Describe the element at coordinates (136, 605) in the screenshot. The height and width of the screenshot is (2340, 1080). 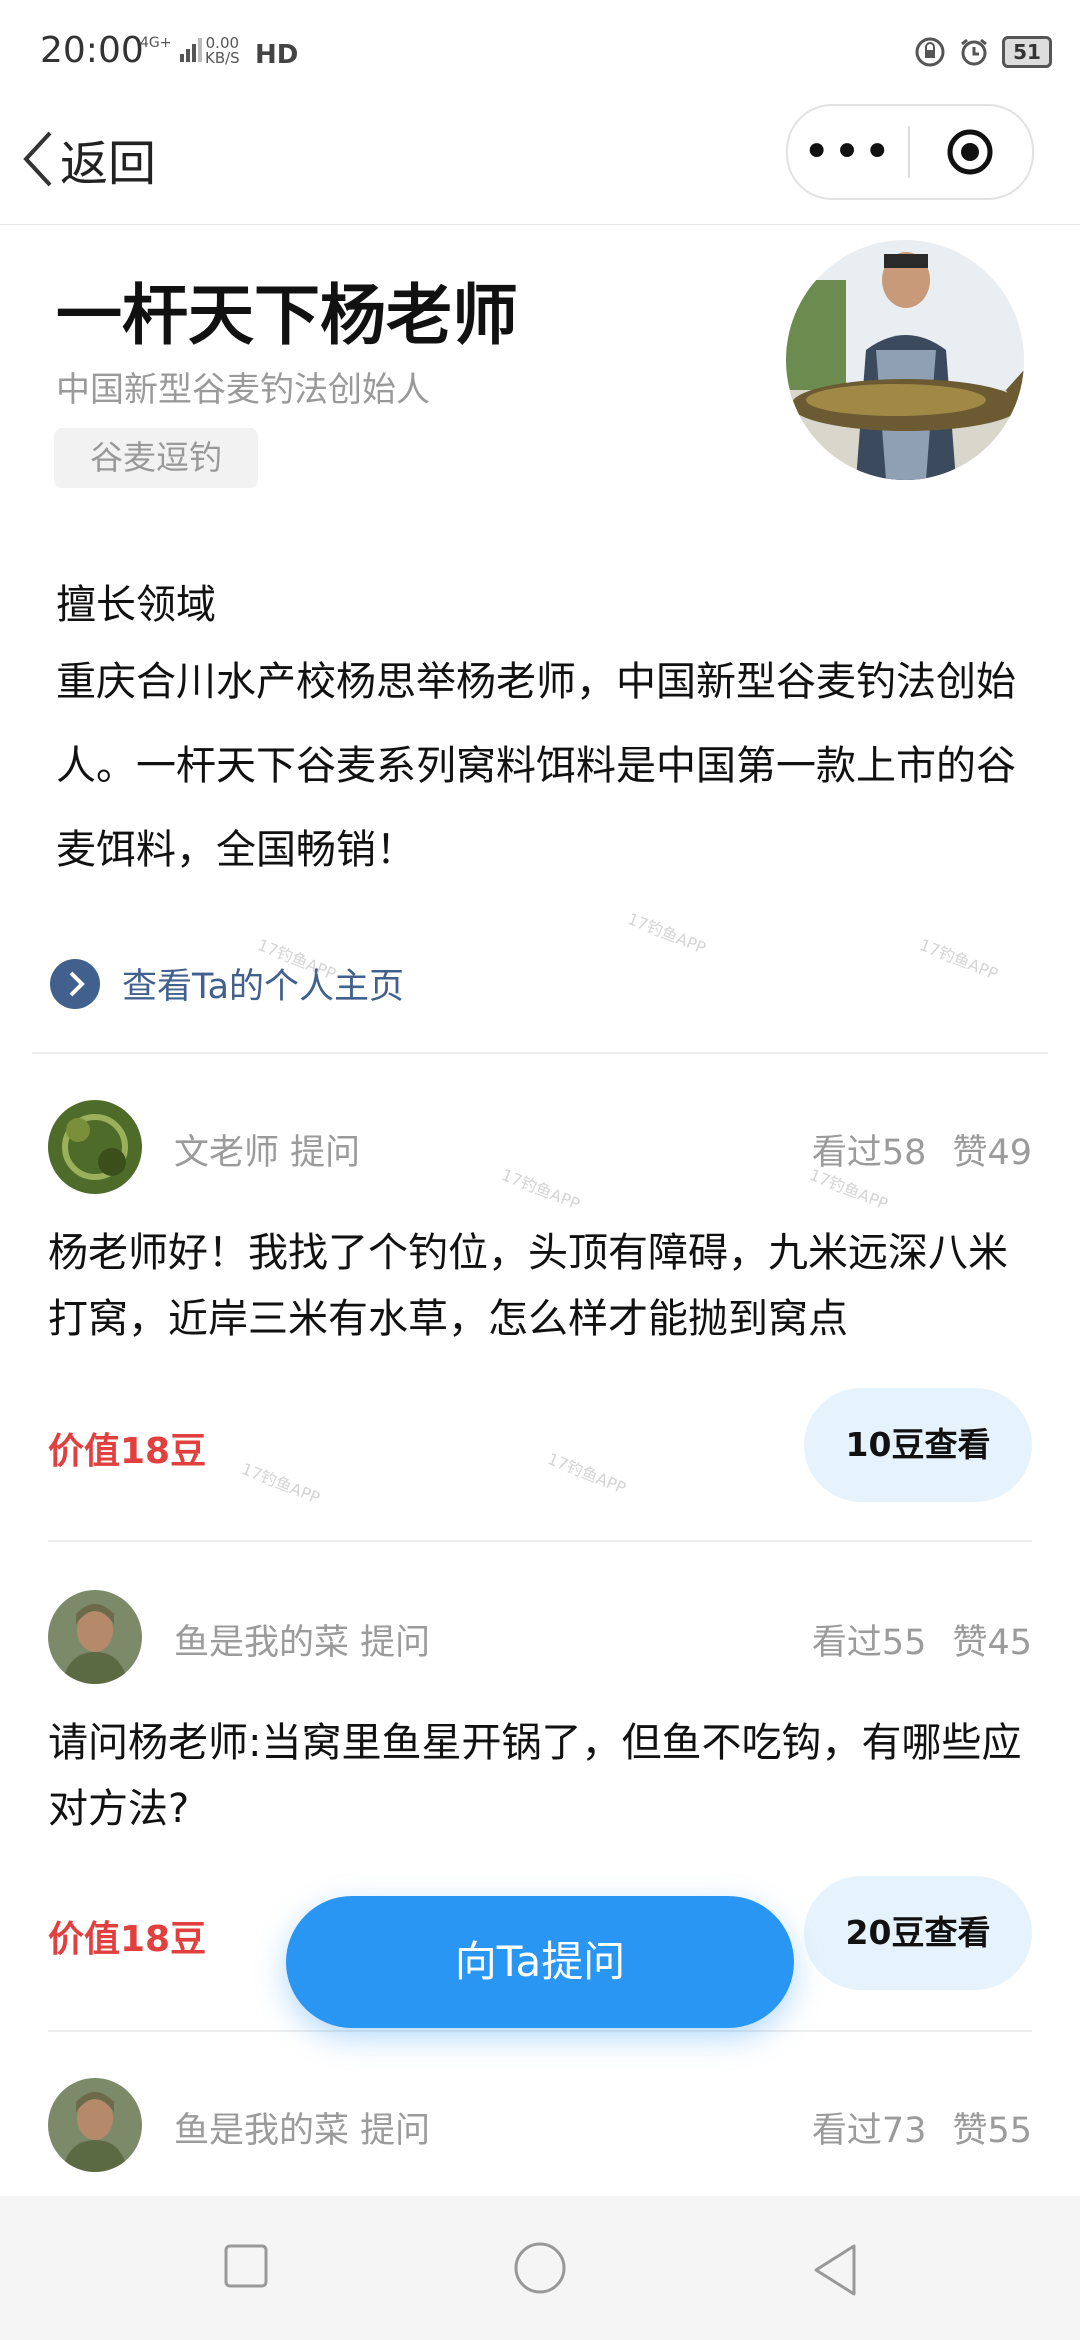
I see `expertise-heading: 擅长领域` at that location.